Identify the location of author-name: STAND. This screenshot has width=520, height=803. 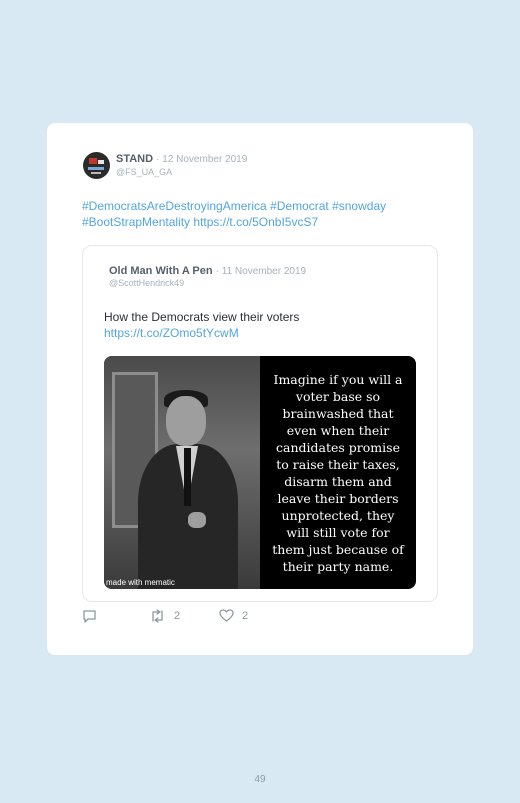
(134, 159).